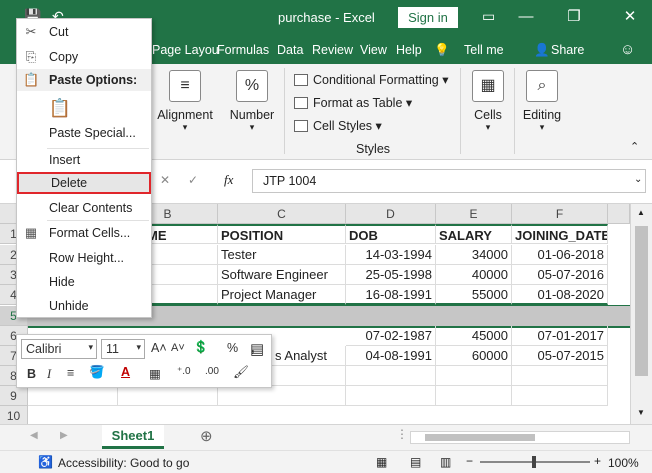  Describe the element at coordinates (70, 373) in the screenshot. I see `align-center-icon: ≡` at that location.